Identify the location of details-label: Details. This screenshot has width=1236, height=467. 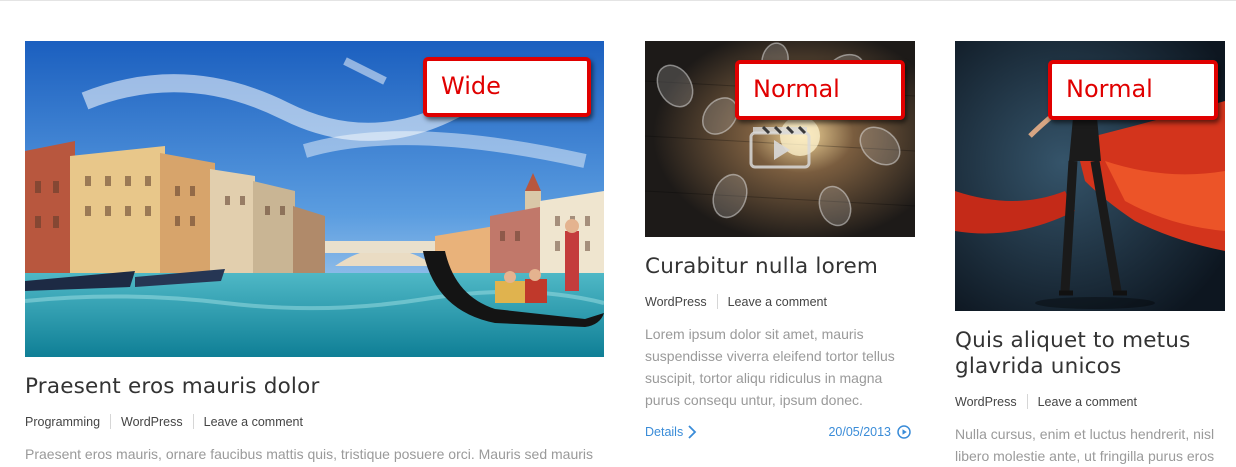
(664, 432).